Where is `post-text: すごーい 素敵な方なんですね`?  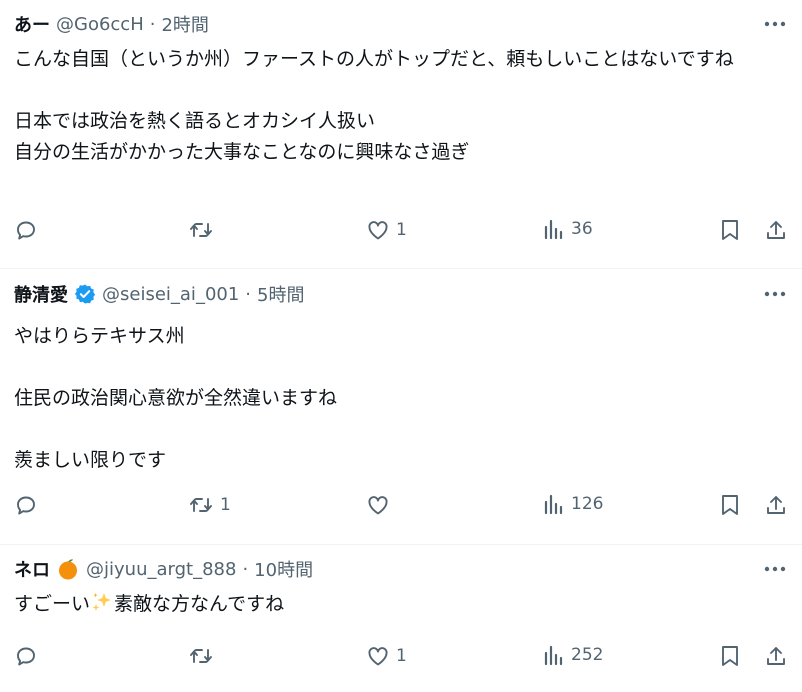
post-text: すごーい 素敵な方なんですね is located at coordinates (401, 604).